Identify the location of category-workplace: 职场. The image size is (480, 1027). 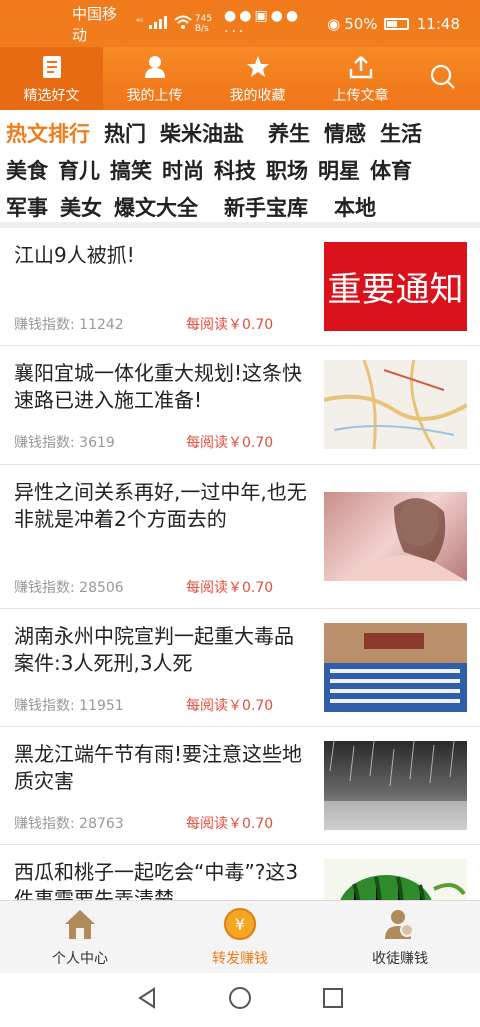
(287, 170).